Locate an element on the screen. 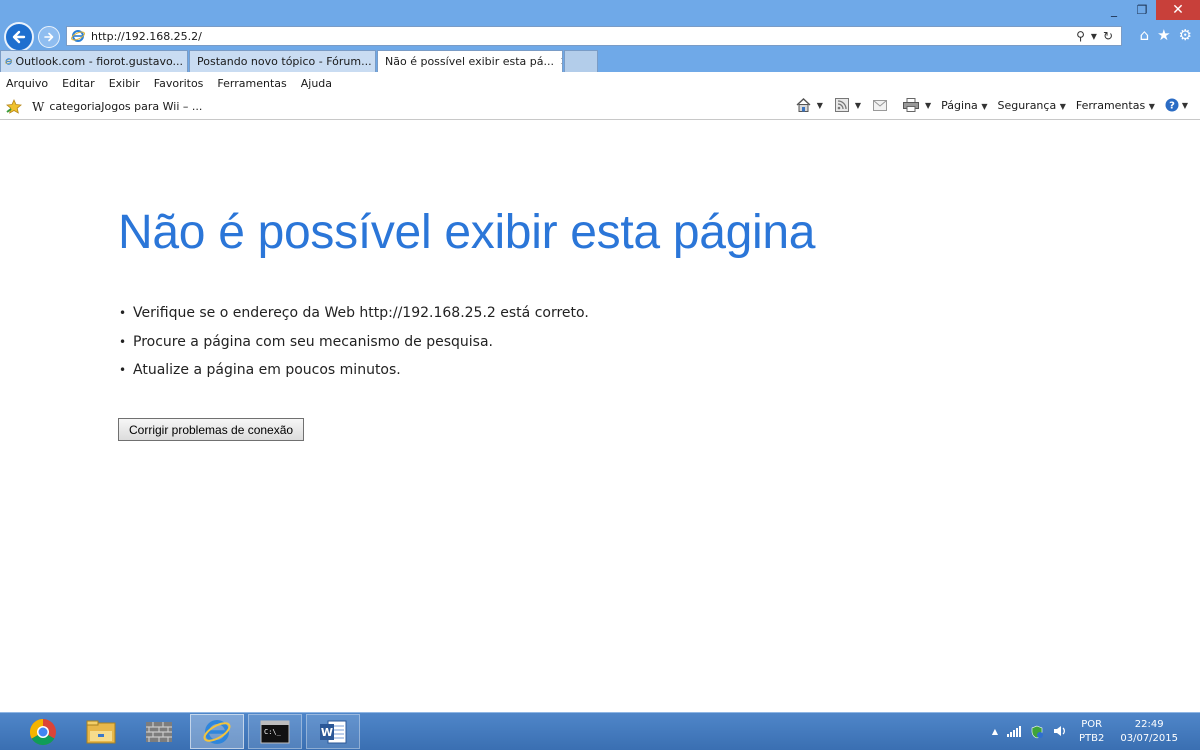 Image resolution: width=1200 pixels, height=750 pixels. url-text: http://192.168.25.2/ is located at coordinates (583, 36).